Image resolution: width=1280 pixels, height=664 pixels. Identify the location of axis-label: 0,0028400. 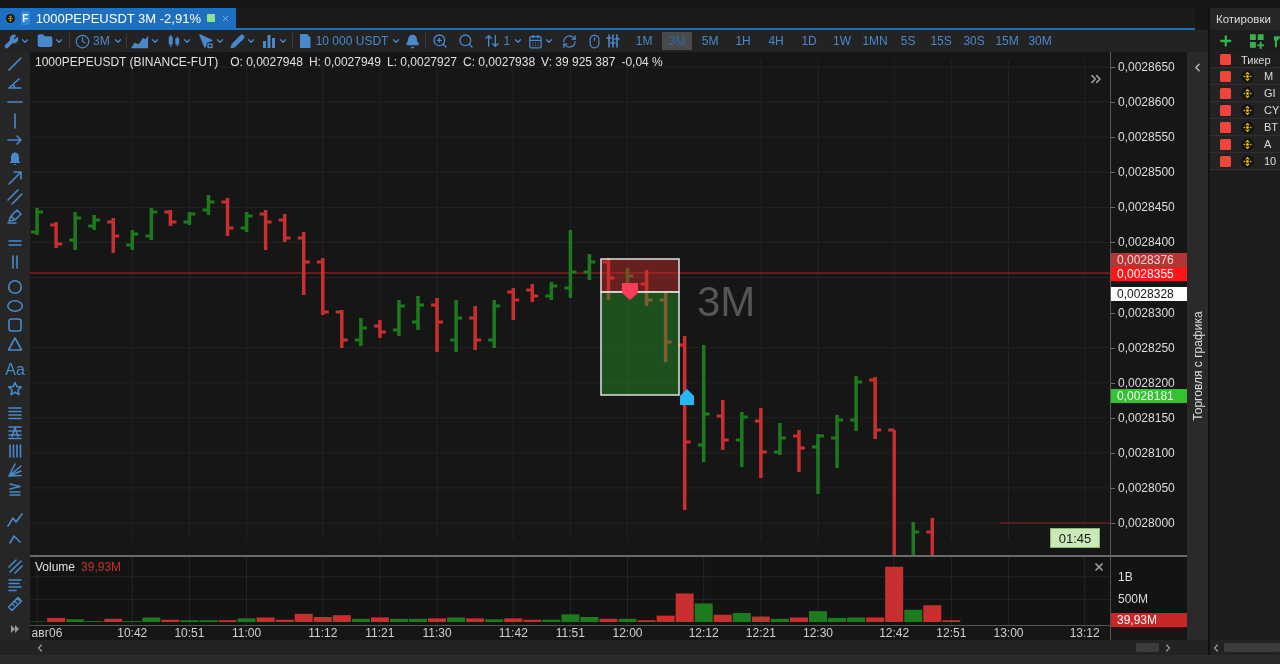
(1146, 242).